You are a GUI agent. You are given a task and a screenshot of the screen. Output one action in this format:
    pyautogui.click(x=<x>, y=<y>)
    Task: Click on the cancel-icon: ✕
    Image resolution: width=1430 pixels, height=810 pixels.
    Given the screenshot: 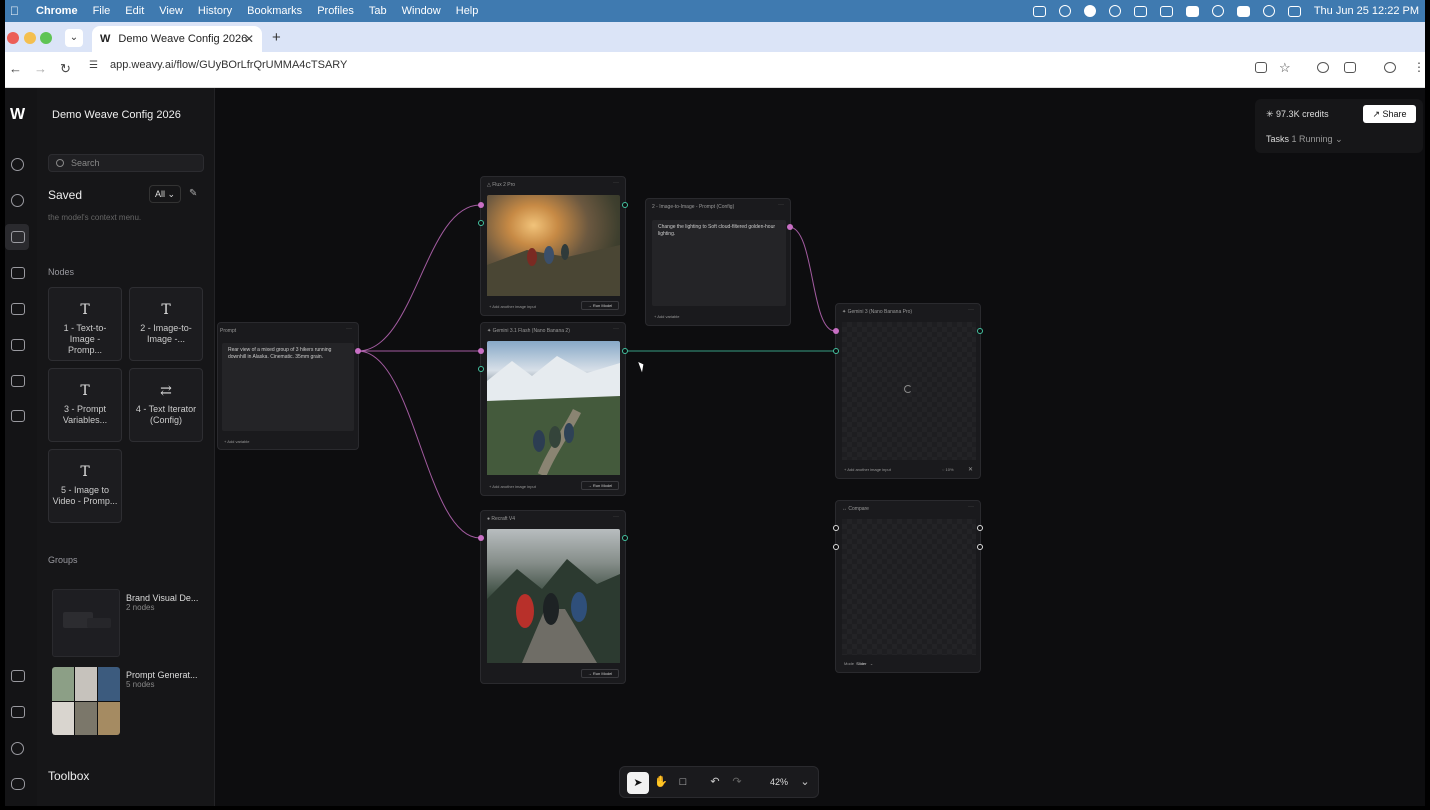 What is the action you would take?
    pyautogui.click(x=970, y=469)
    